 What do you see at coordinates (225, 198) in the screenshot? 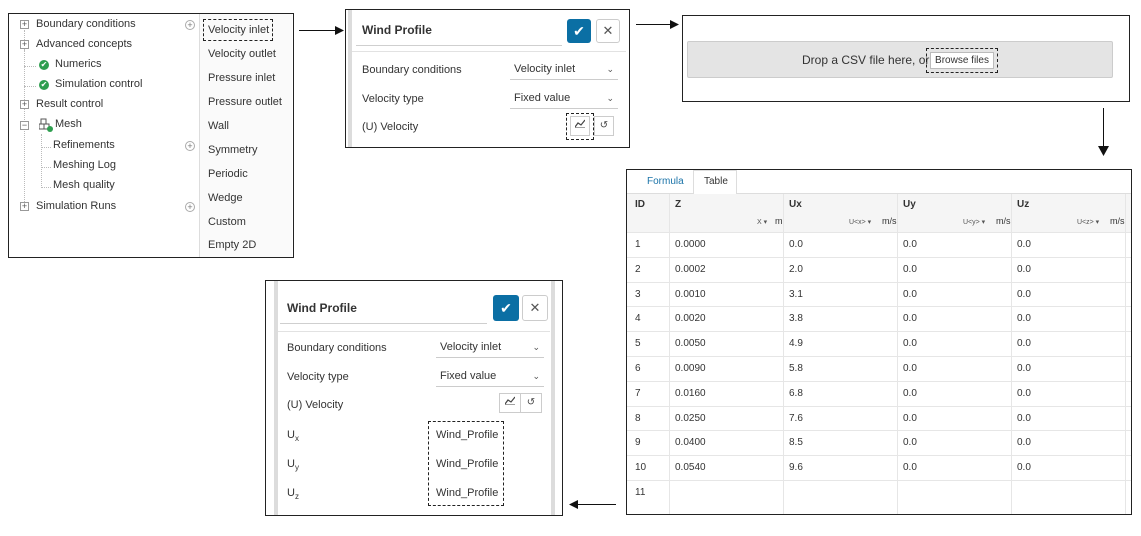
I see `menu-item-wedge: Wedge` at bounding box center [225, 198].